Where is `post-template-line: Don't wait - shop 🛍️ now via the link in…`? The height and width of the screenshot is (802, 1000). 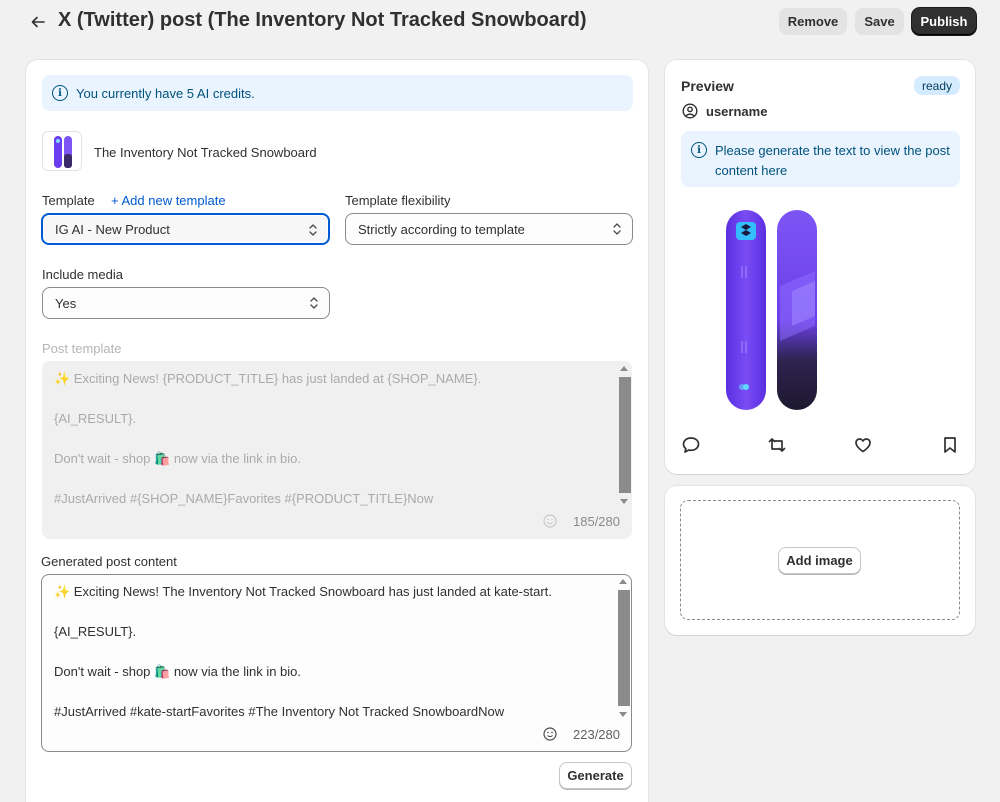 post-template-line: Don't wait - shop 🛍️ now via the link in… is located at coordinates (178, 458).